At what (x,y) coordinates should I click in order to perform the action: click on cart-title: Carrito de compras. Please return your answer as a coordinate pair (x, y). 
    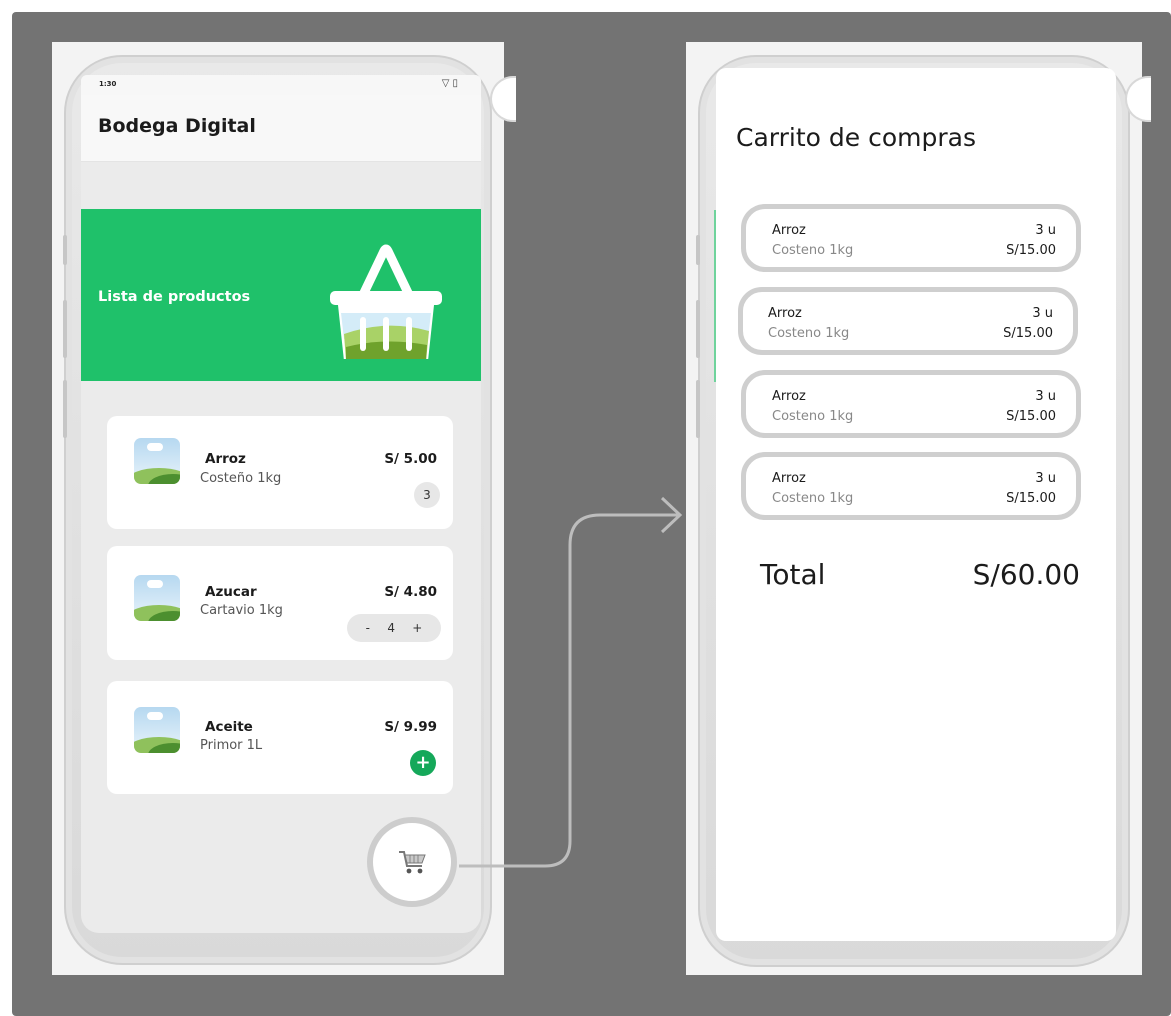
    Looking at the image, I should click on (856, 137).